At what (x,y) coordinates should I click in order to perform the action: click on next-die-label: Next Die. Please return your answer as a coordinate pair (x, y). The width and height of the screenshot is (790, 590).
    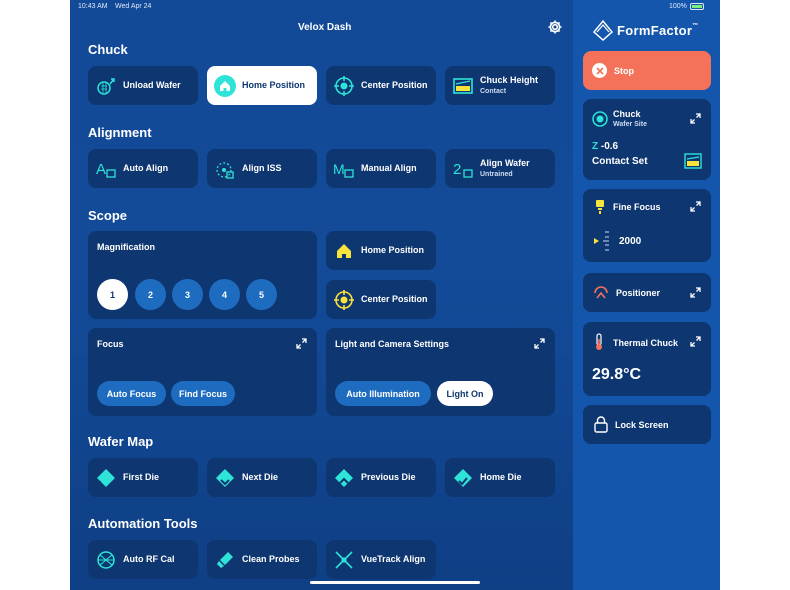
    Looking at the image, I should click on (260, 477).